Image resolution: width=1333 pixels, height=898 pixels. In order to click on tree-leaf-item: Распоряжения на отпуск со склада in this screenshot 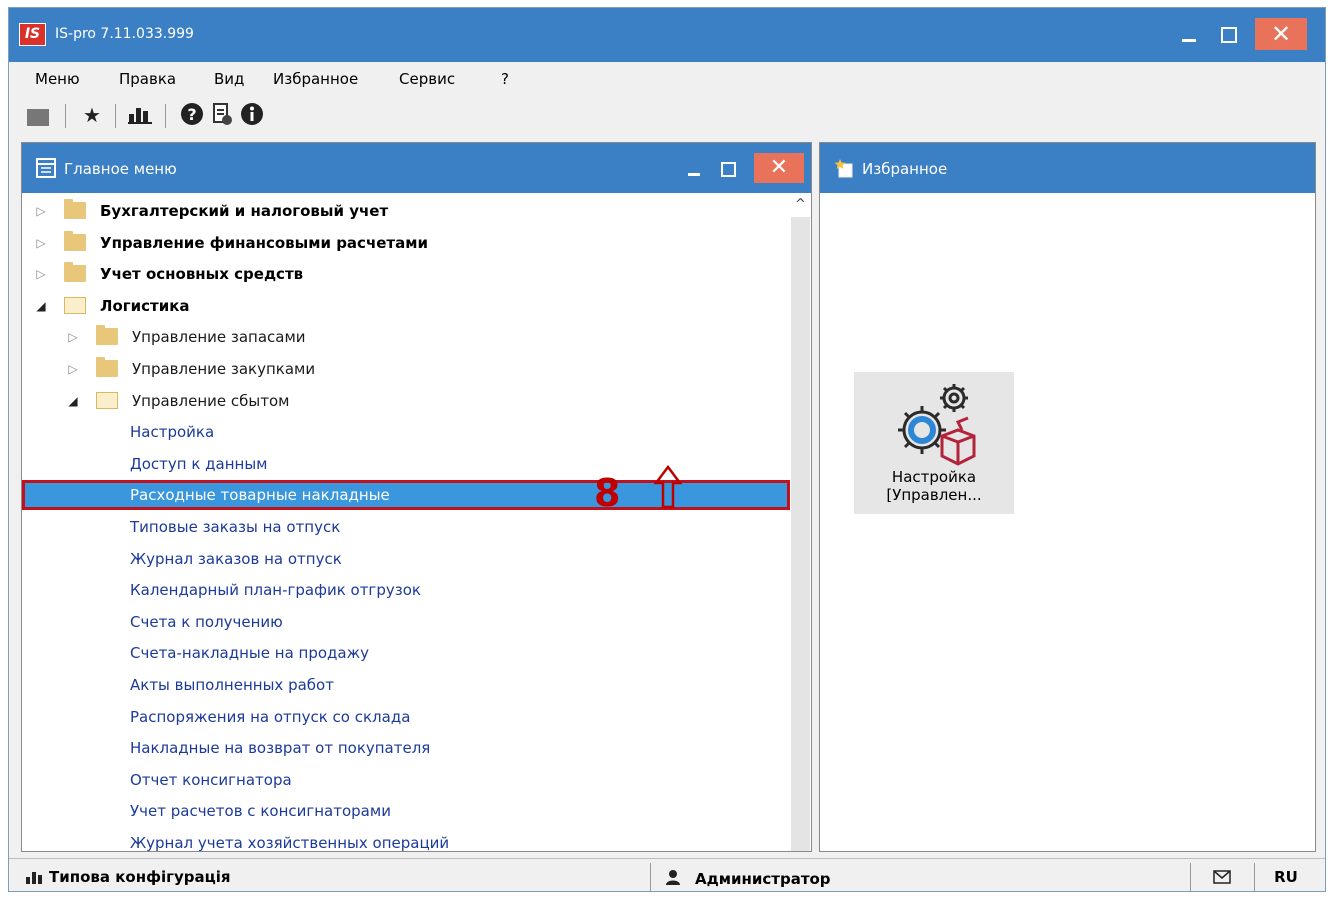, I will do `click(406, 717)`.